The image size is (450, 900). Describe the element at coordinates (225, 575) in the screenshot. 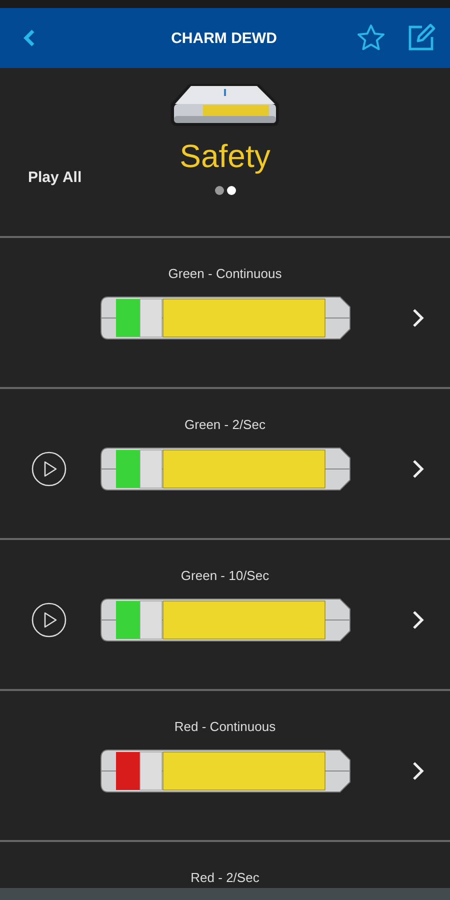

I see `pattern-label: Green - 10/Sec` at that location.